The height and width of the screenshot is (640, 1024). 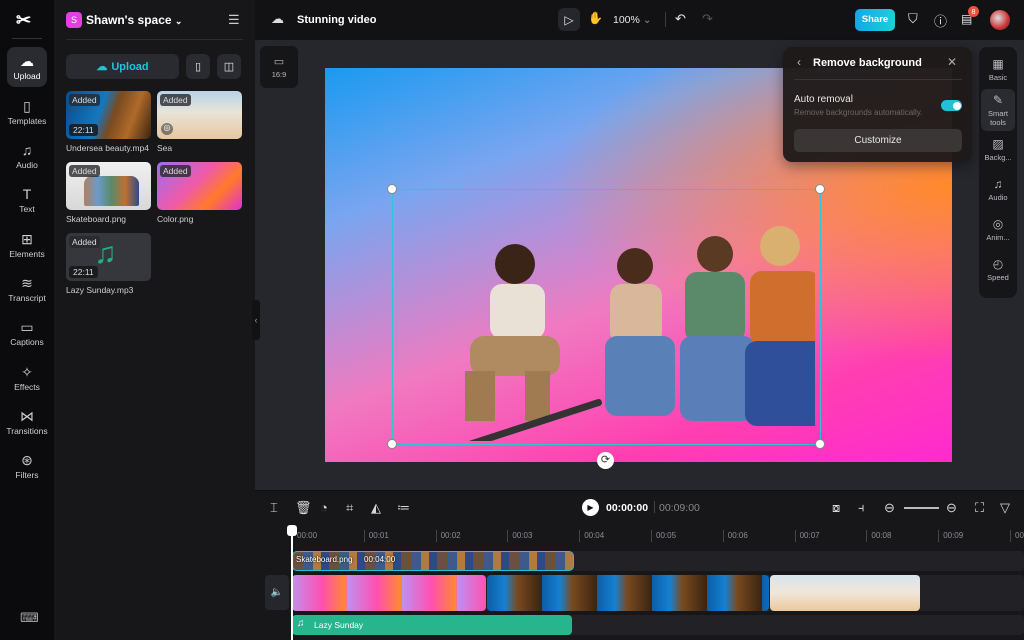 What do you see at coordinates (292, 530) in the screenshot?
I see `playhead-handle` at bounding box center [292, 530].